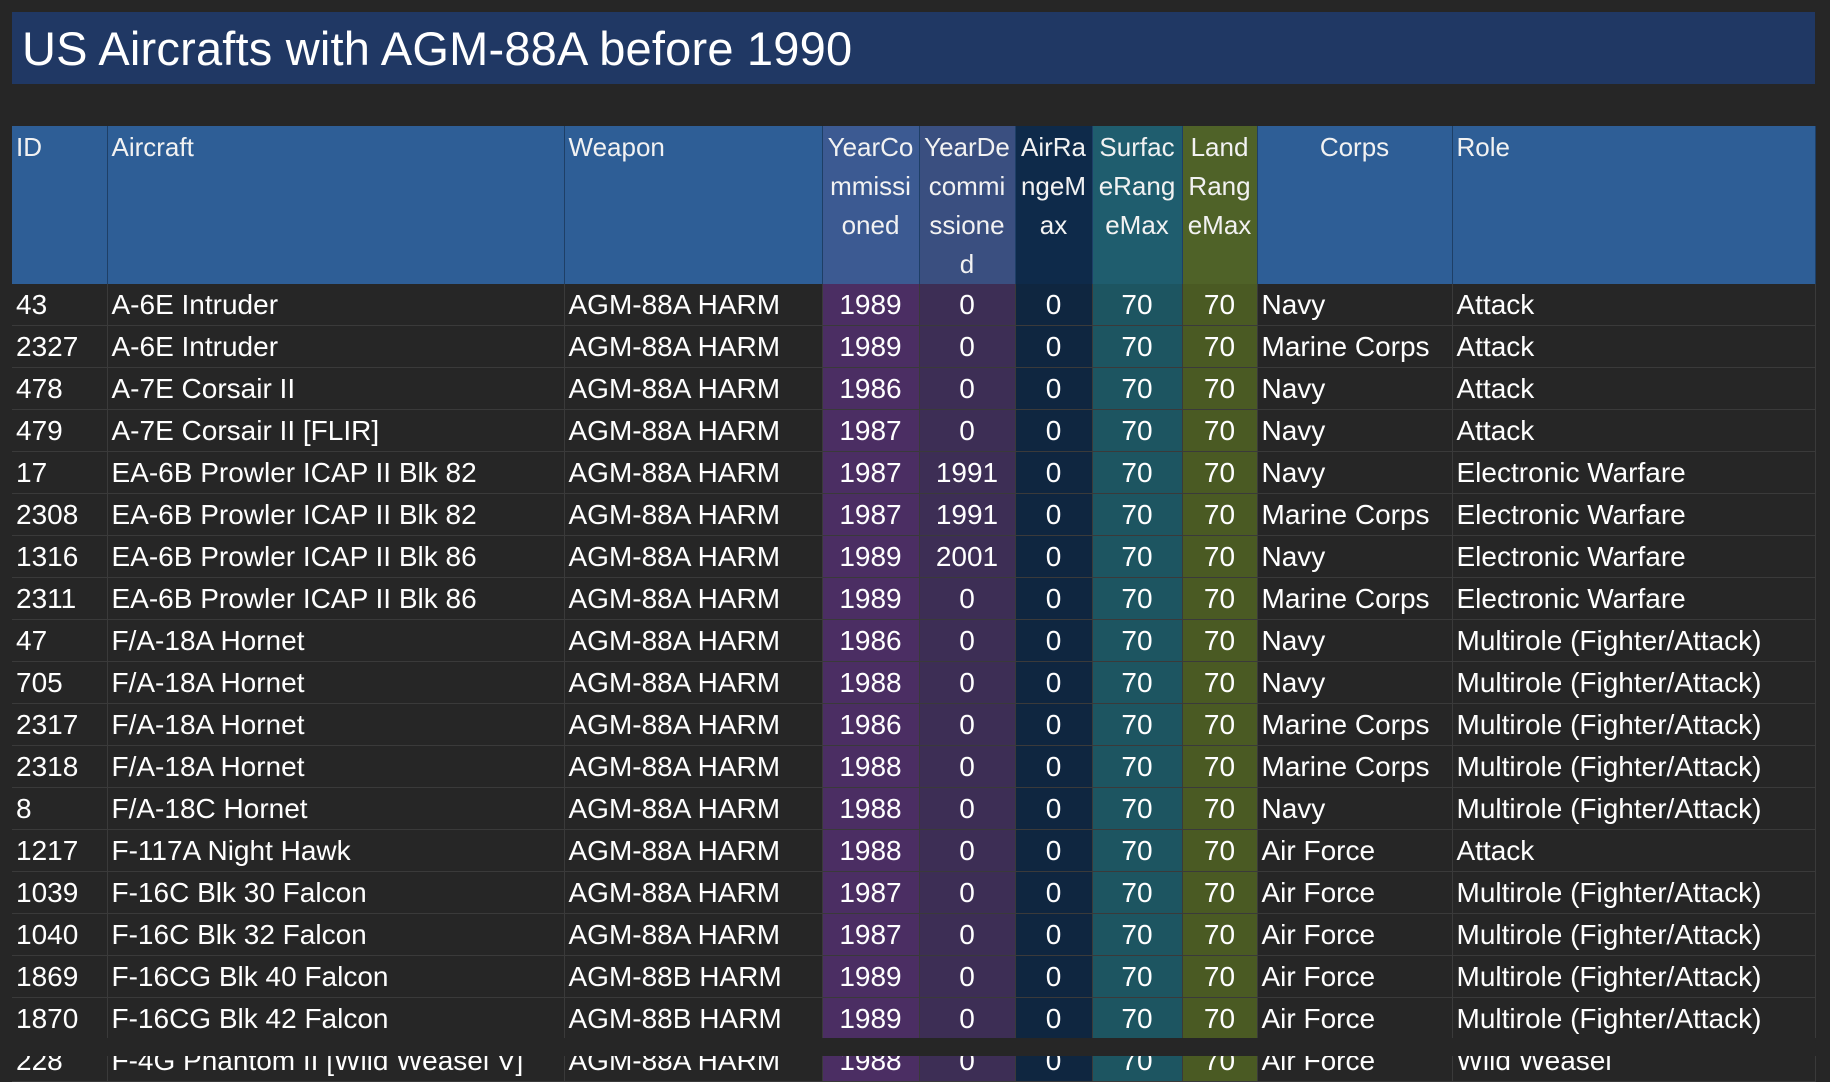 Image resolution: width=1830 pixels, height=1082 pixels. Describe the element at coordinates (1634, 346) in the screenshot. I see `cell-role: Attack` at that location.